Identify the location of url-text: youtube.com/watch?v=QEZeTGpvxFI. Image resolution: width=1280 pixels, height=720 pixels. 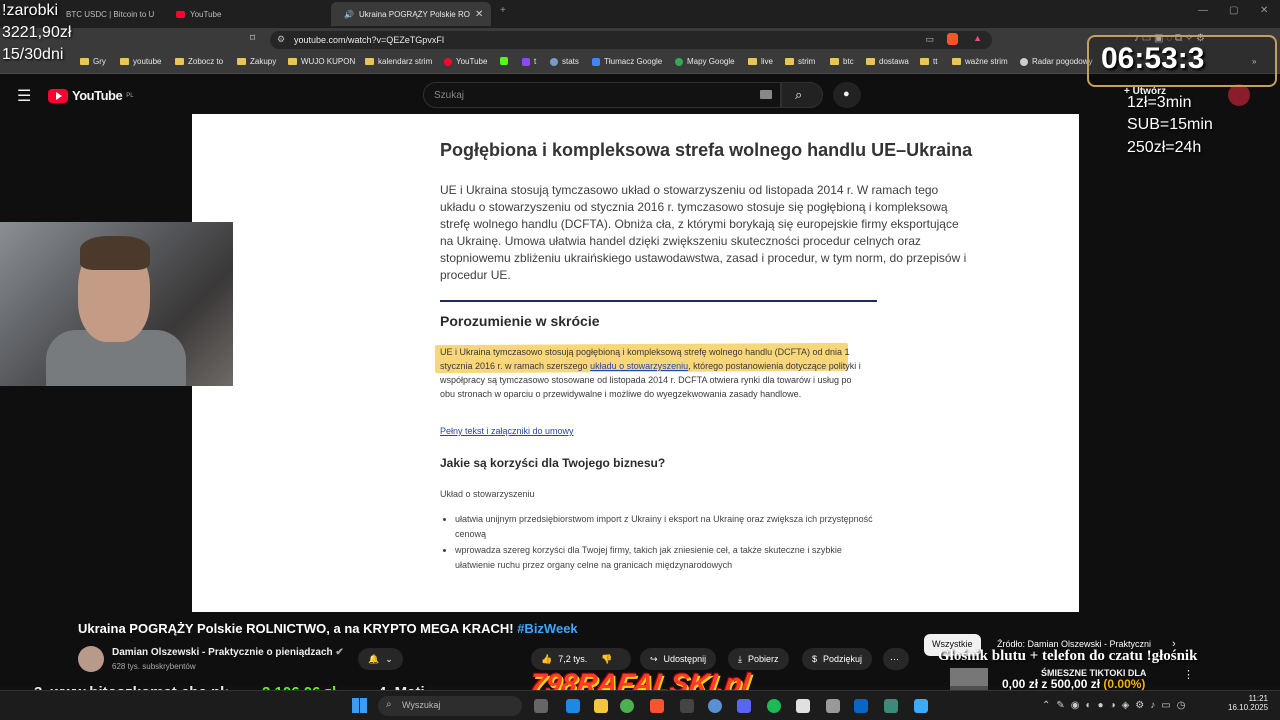
(369, 40).